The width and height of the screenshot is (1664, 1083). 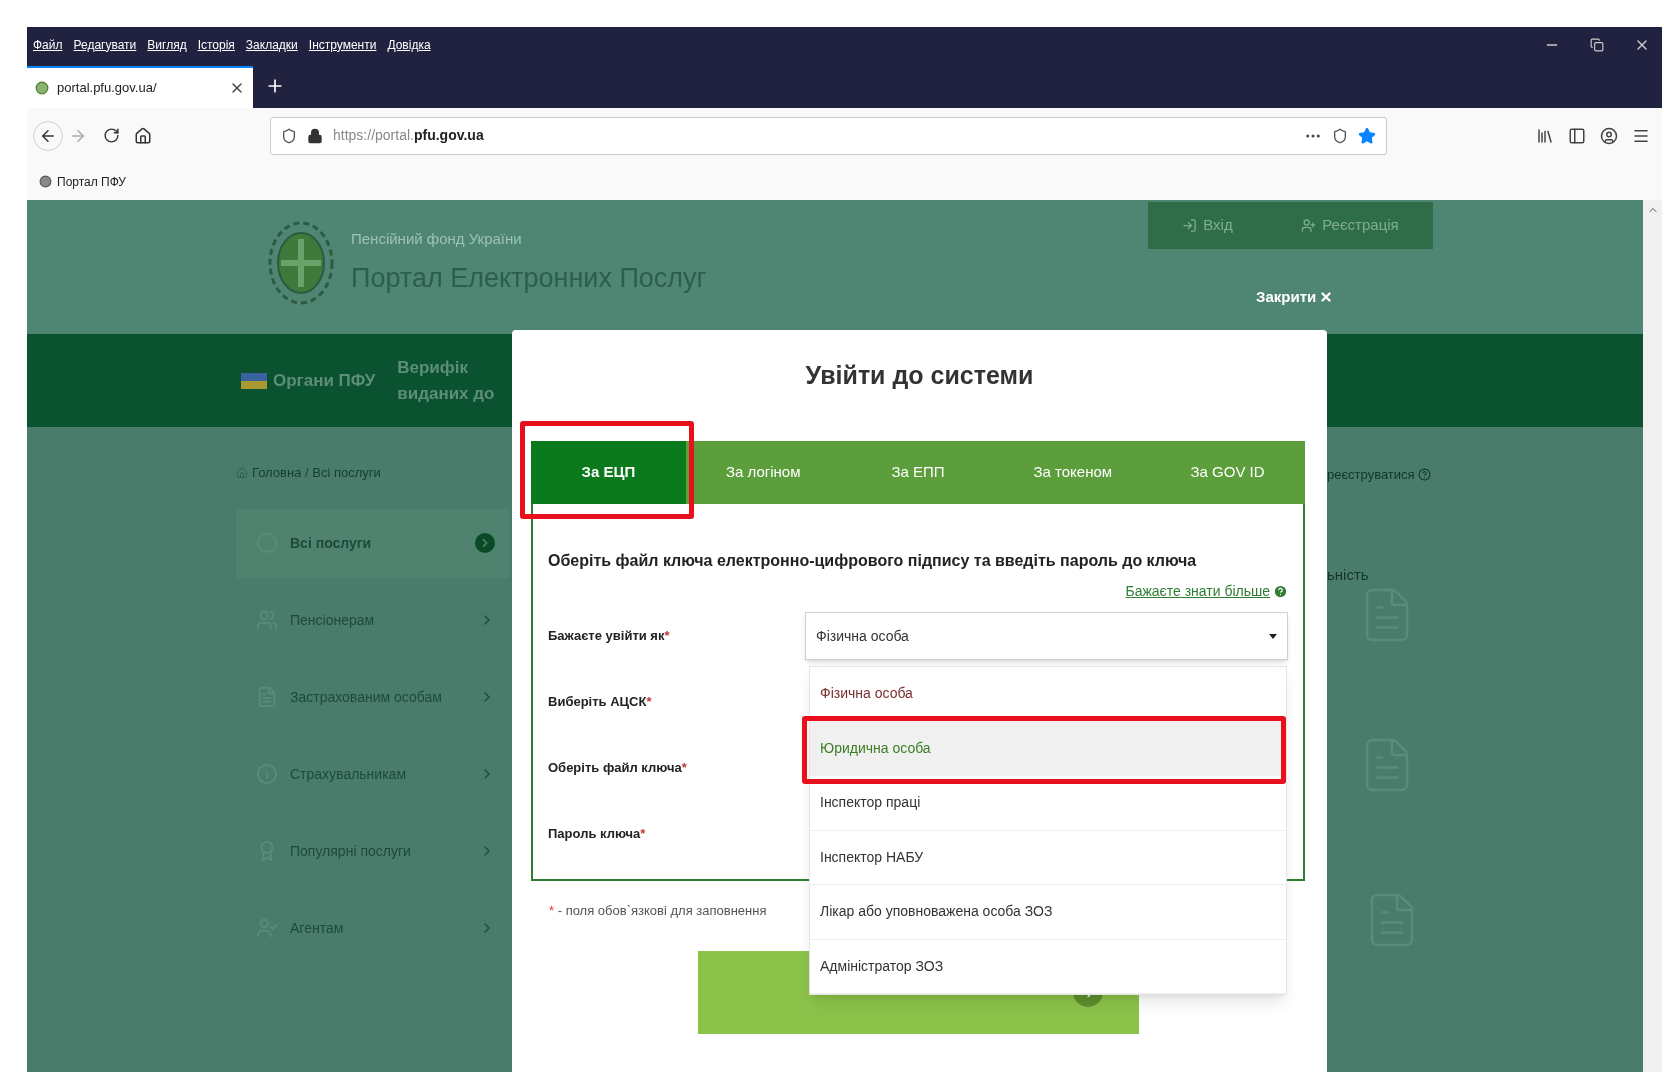 What do you see at coordinates (1379, 475) in the screenshot?
I see `text-fragment: реєструватися` at bounding box center [1379, 475].